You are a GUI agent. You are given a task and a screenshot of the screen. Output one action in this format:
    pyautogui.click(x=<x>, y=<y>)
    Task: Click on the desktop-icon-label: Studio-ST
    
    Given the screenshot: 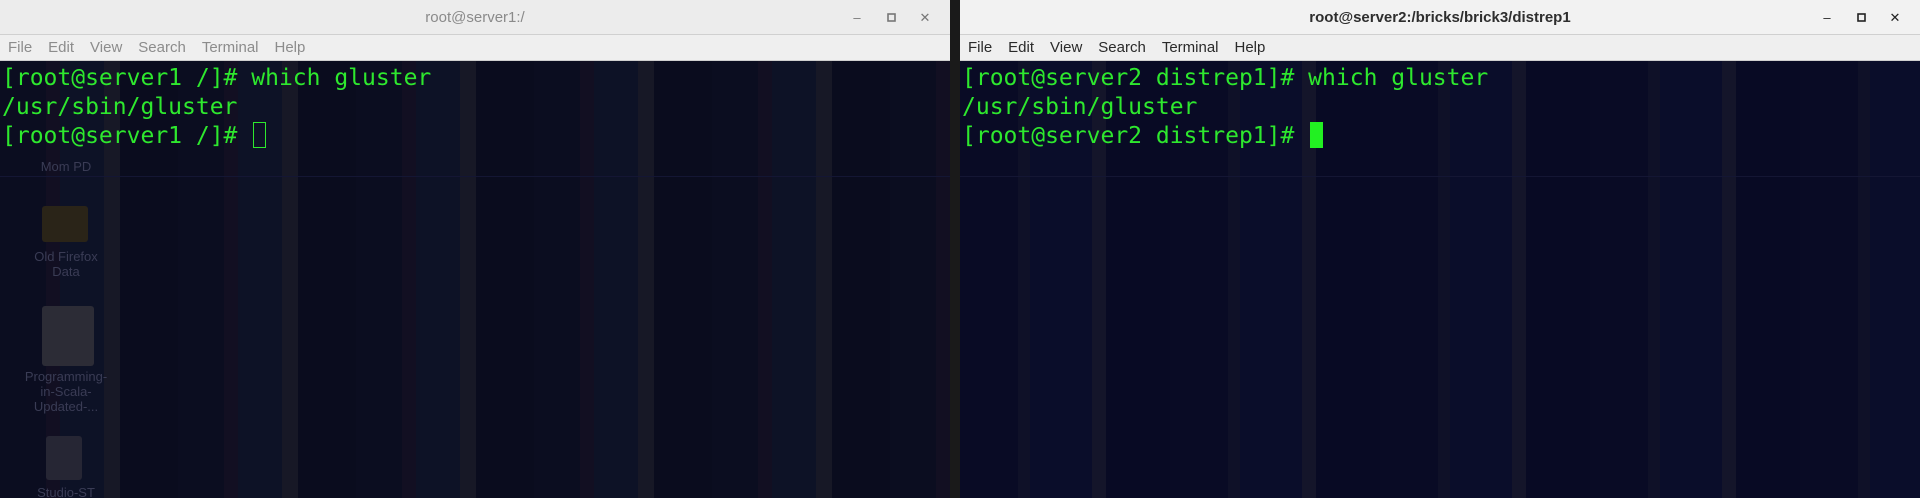 What is the action you would take?
    pyautogui.click(x=66, y=491)
    